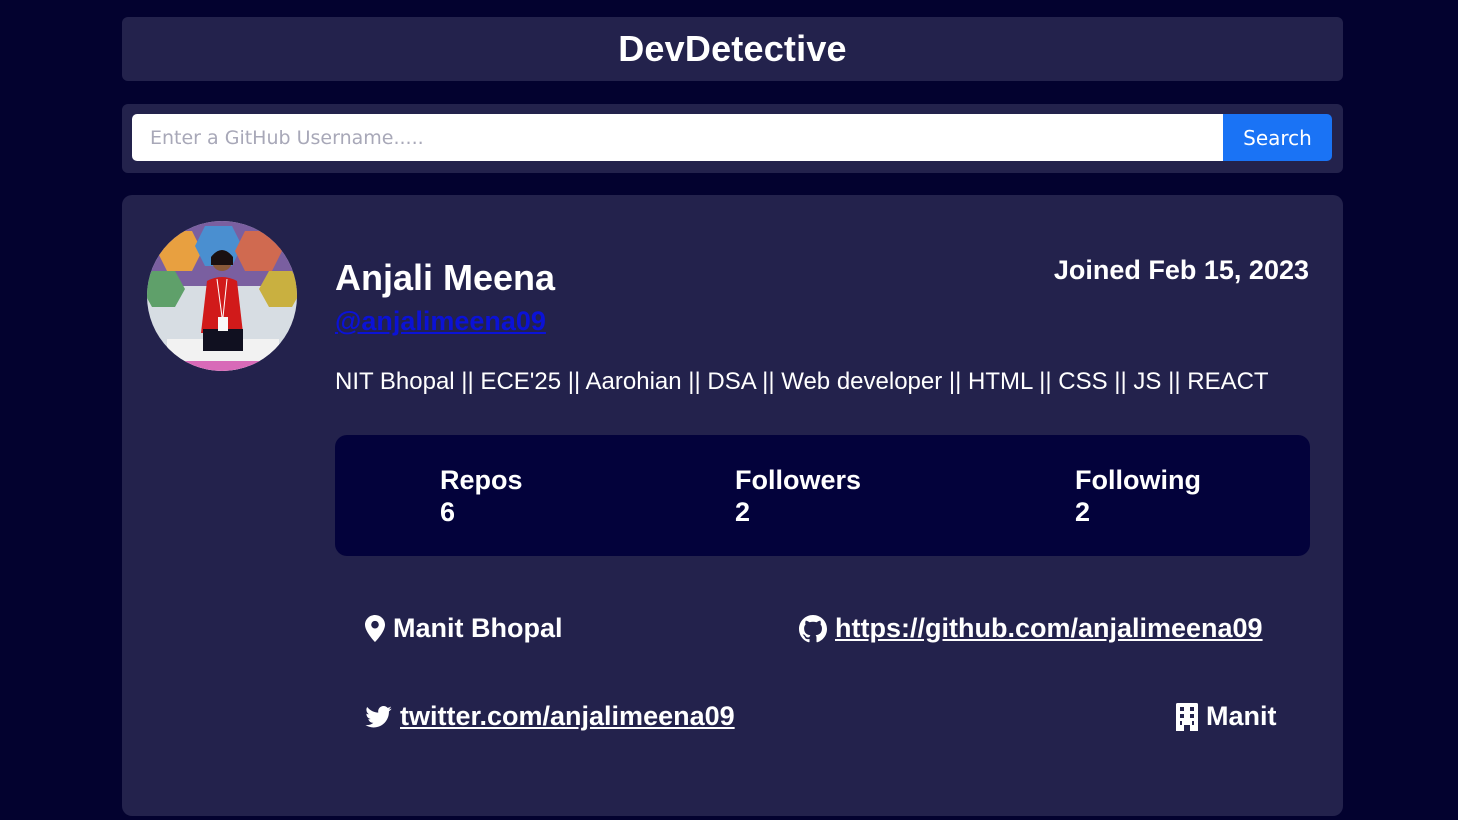 This screenshot has height=820, width=1458. What do you see at coordinates (1049, 628) in the screenshot?
I see `blog-link: https://github.com/anjalimeena09` at bounding box center [1049, 628].